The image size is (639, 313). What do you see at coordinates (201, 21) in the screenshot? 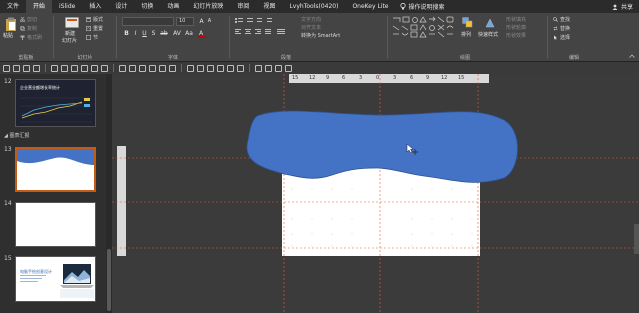
I see `grow-font-button: A` at bounding box center [201, 21].